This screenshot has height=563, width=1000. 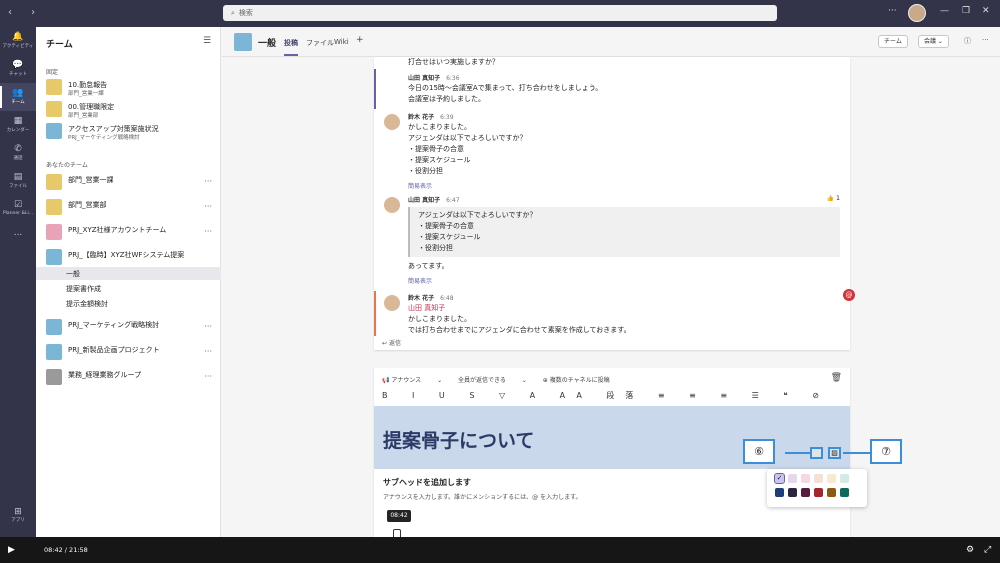 I want to click on mention-icon: @, so click(x=849, y=295).